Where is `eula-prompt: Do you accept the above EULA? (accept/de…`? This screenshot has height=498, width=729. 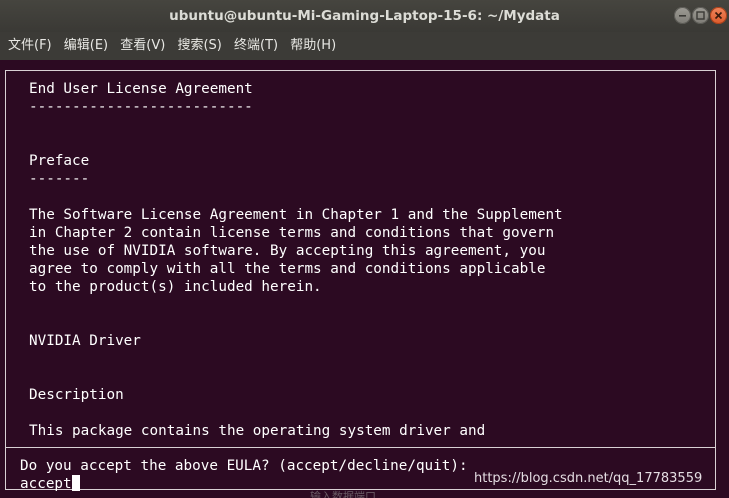 eula-prompt: Do you accept the above EULA? (accept/de… is located at coordinates (244, 466).